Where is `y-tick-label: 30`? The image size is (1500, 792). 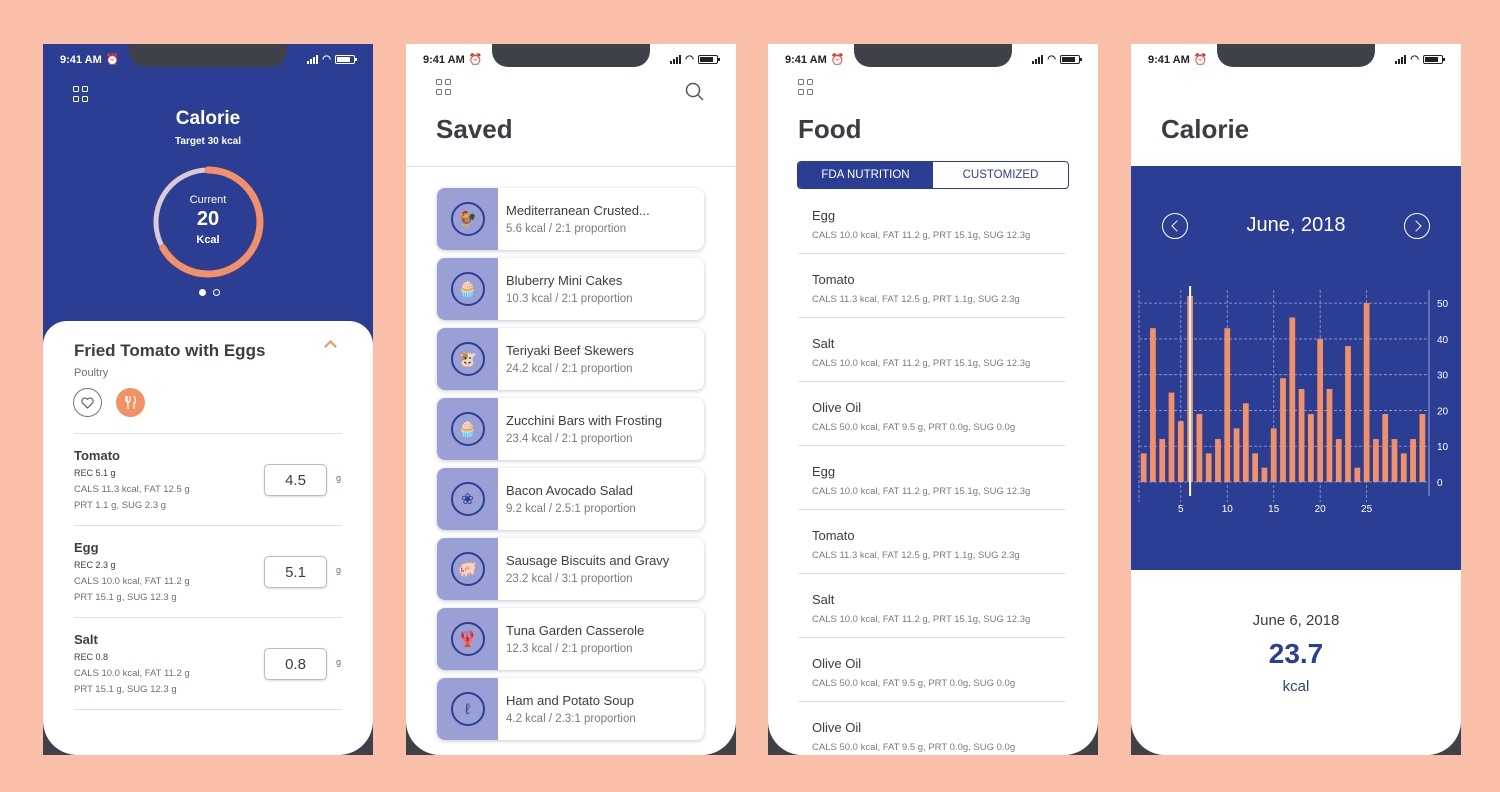 y-tick-label: 30 is located at coordinates (1443, 376).